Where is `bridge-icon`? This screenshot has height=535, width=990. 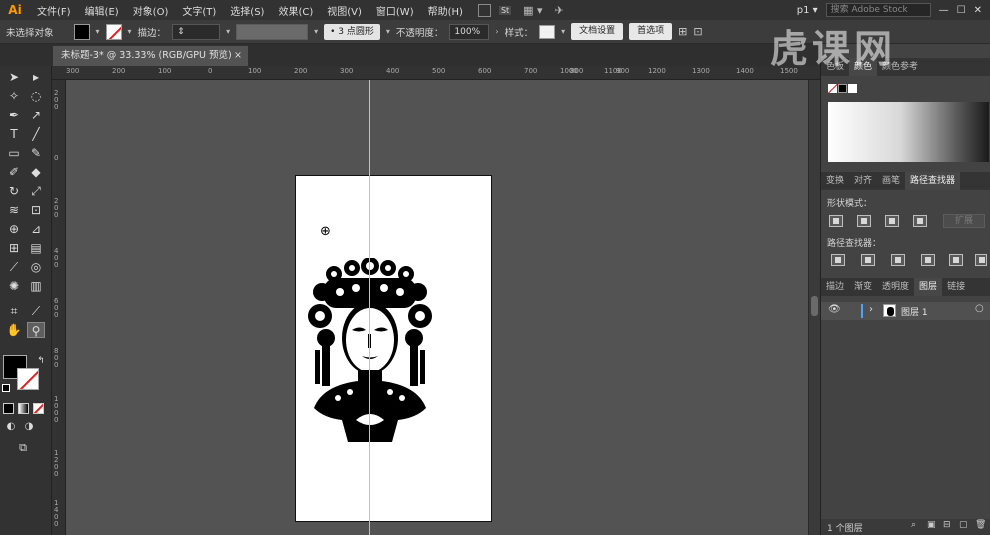
bridge-icon is located at coordinates (484, 10).